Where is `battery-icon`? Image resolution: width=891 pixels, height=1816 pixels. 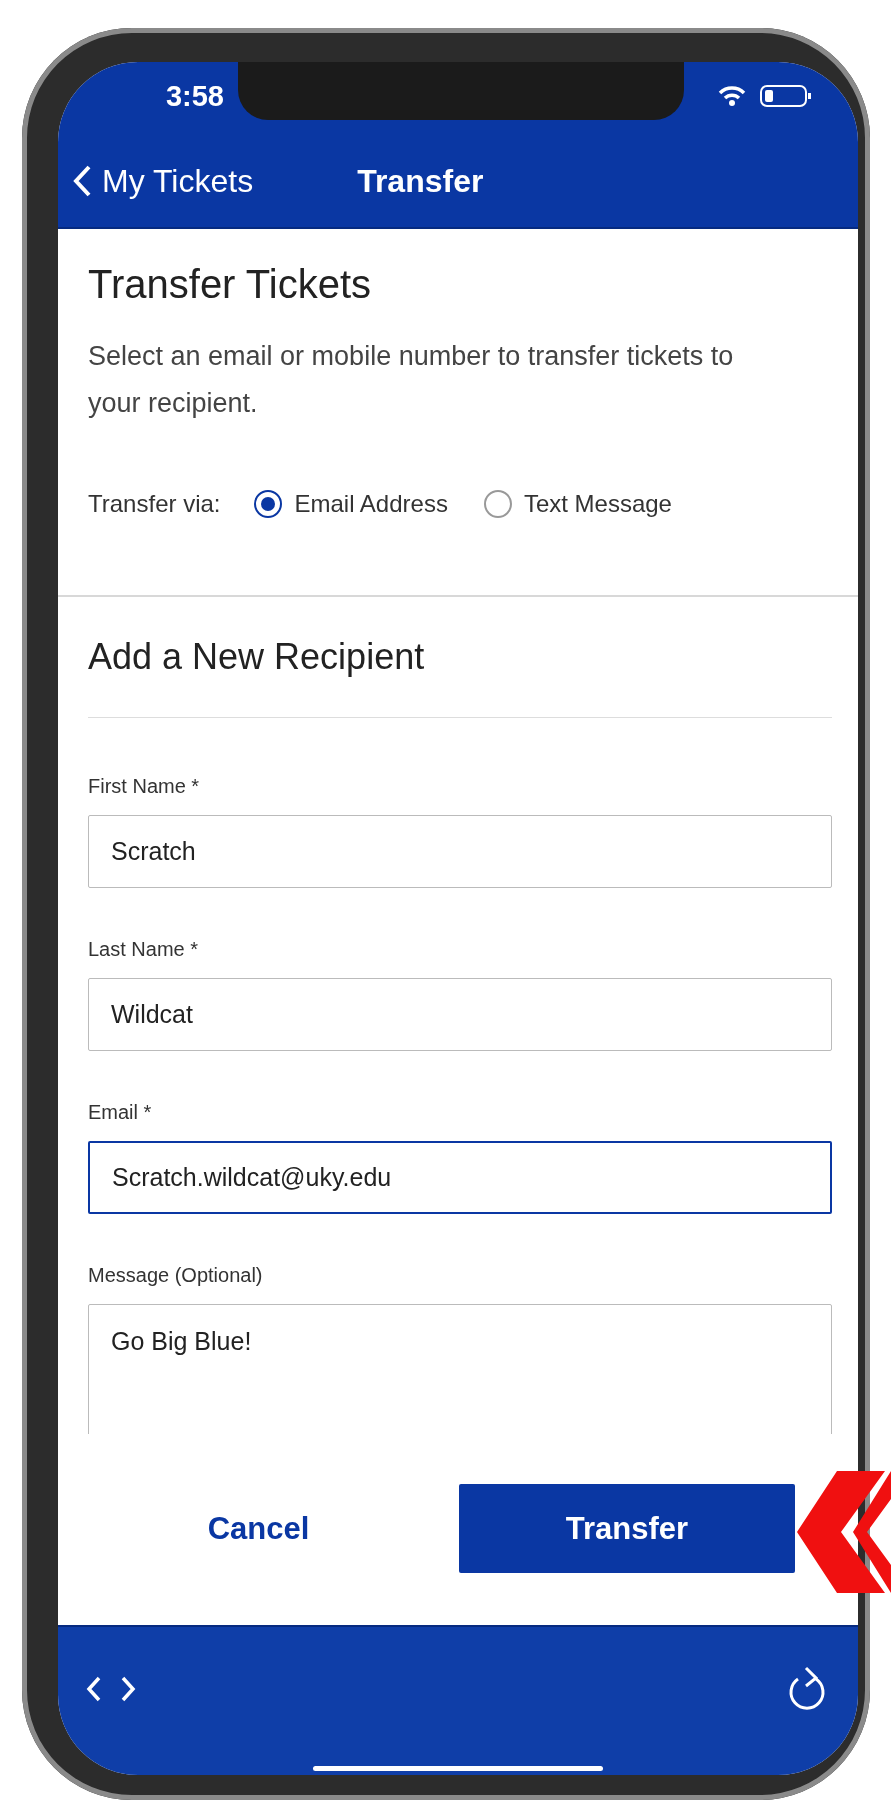
battery-icon is located at coordinates (786, 96).